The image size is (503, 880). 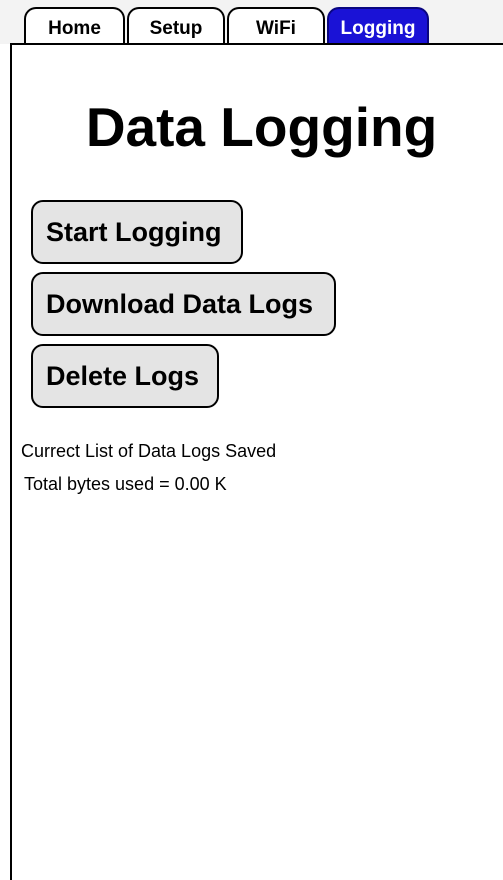 I want to click on data-logs-list-label: Currect List of Data Logs Saved, so click(x=149, y=451).